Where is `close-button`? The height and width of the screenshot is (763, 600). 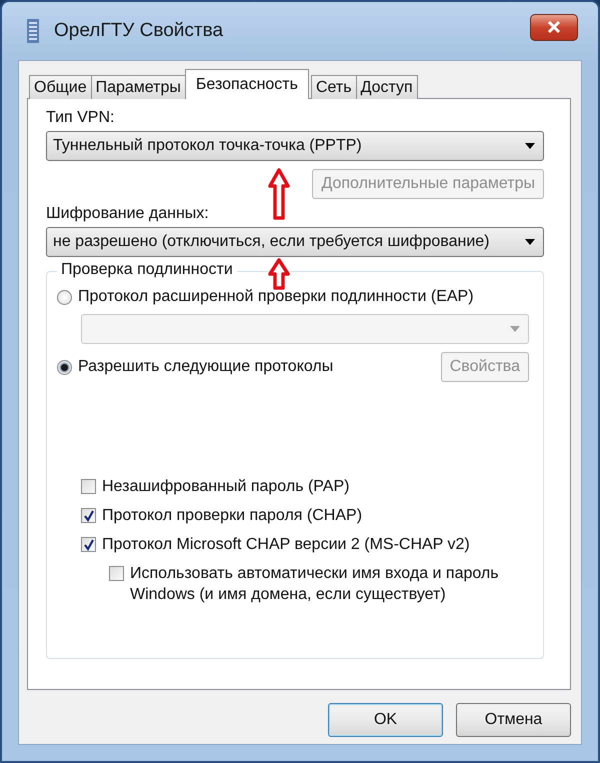
close-button is located at coordinates (554, 27).